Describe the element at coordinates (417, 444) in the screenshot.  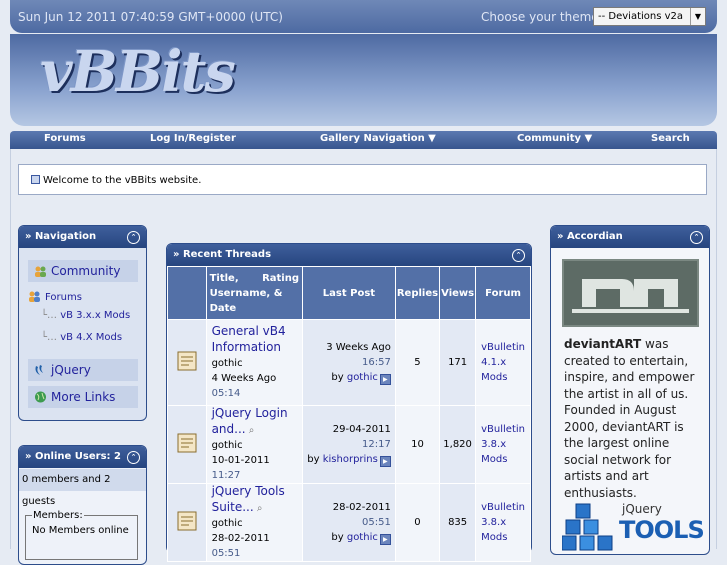
I see `replies-cell: 10` at that location.